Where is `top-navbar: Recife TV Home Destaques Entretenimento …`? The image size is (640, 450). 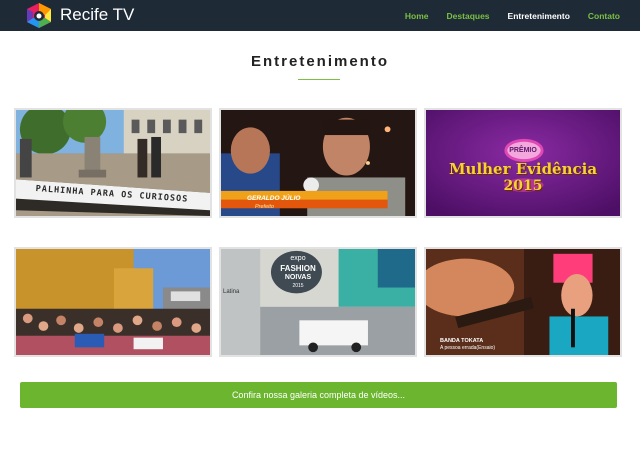
top-navbar: Recife TV Home Destaques Entretenimento … is located at coordinates (320, 15).